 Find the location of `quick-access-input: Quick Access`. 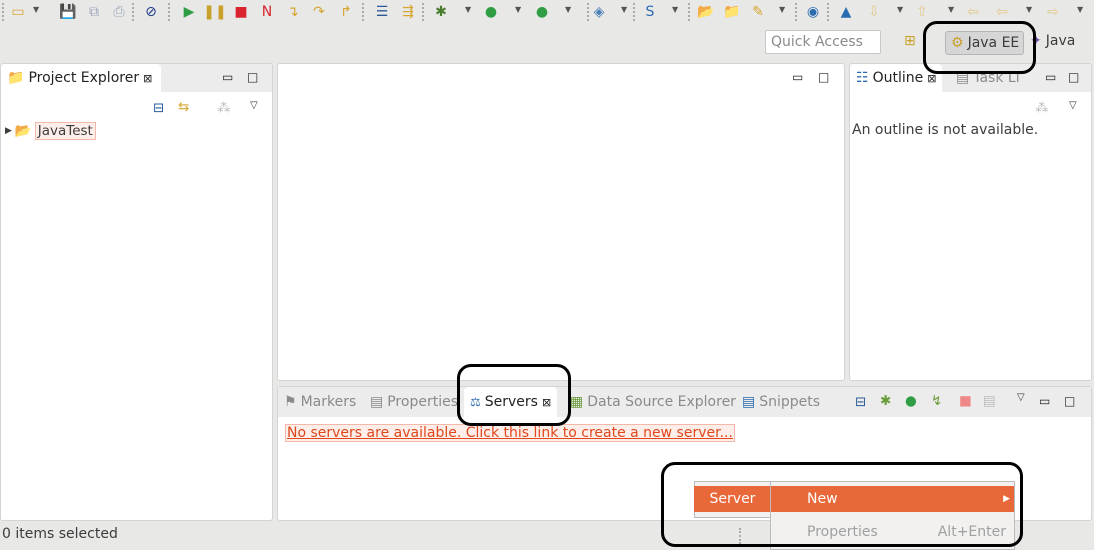

quick-access-input: Quick Access is located at coordinates (823, 42).